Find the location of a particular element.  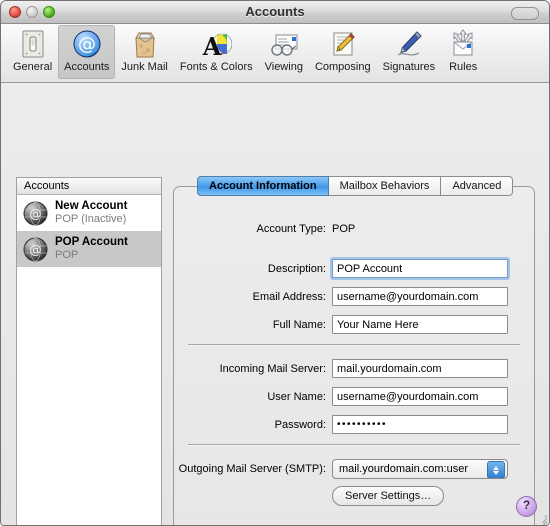

account-detail: POP (Inactive) is located at coordinates (91, 219).